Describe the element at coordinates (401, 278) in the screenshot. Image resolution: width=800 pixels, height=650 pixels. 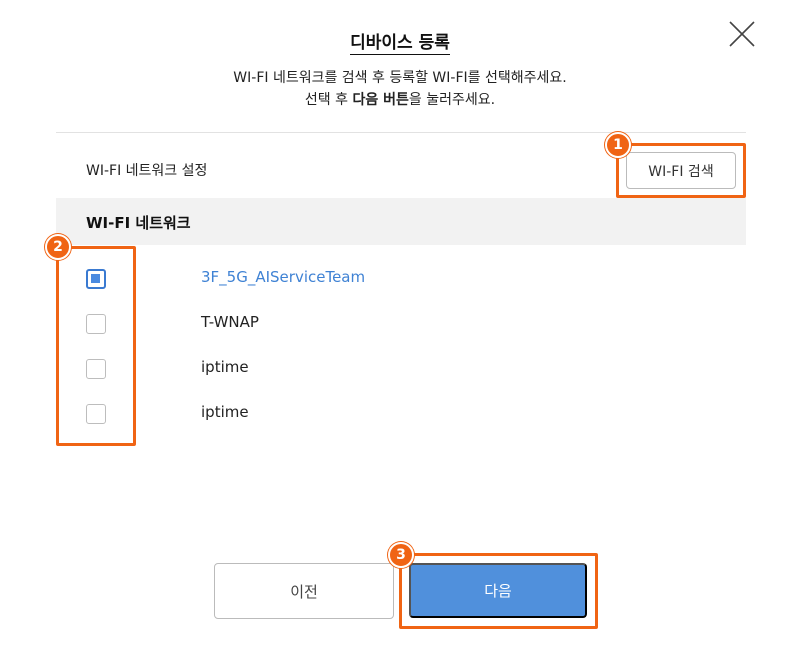
I see `network-row: 3F_5G_AIServiceTeam` at that location.